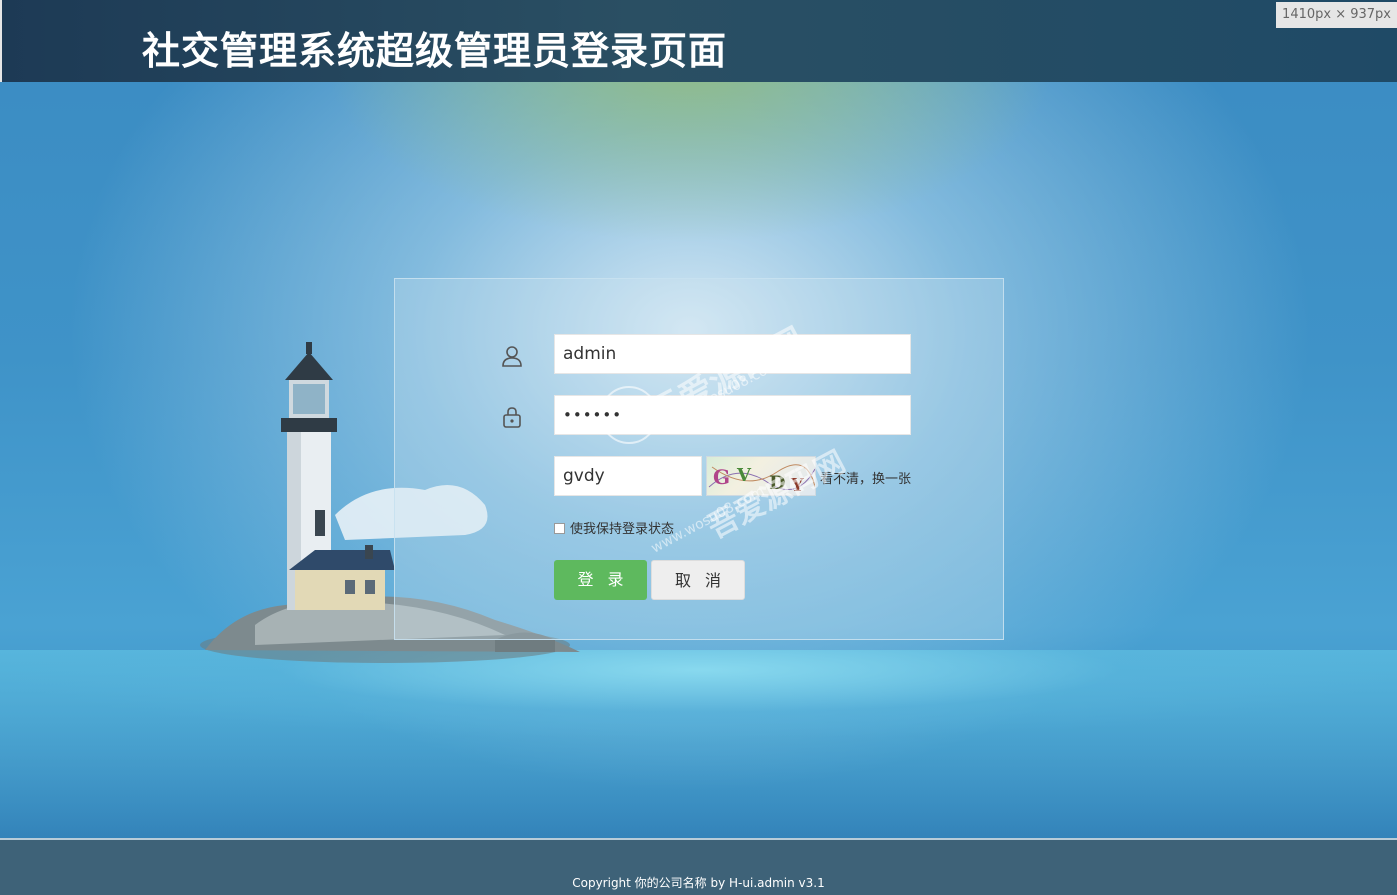 This screenshot has width=1397, height=895. I want to click on lock-icon, so click(512, 417).